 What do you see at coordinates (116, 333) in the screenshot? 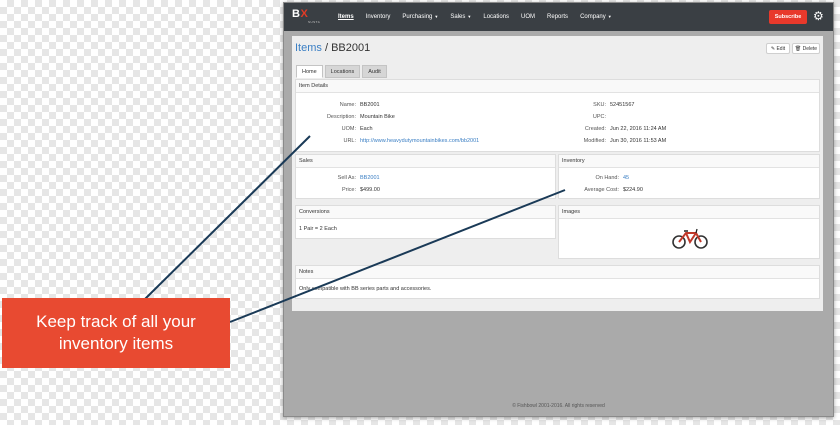
I see `callout-box: Keep track of all your inventory items` at bounding box center [116, 333].